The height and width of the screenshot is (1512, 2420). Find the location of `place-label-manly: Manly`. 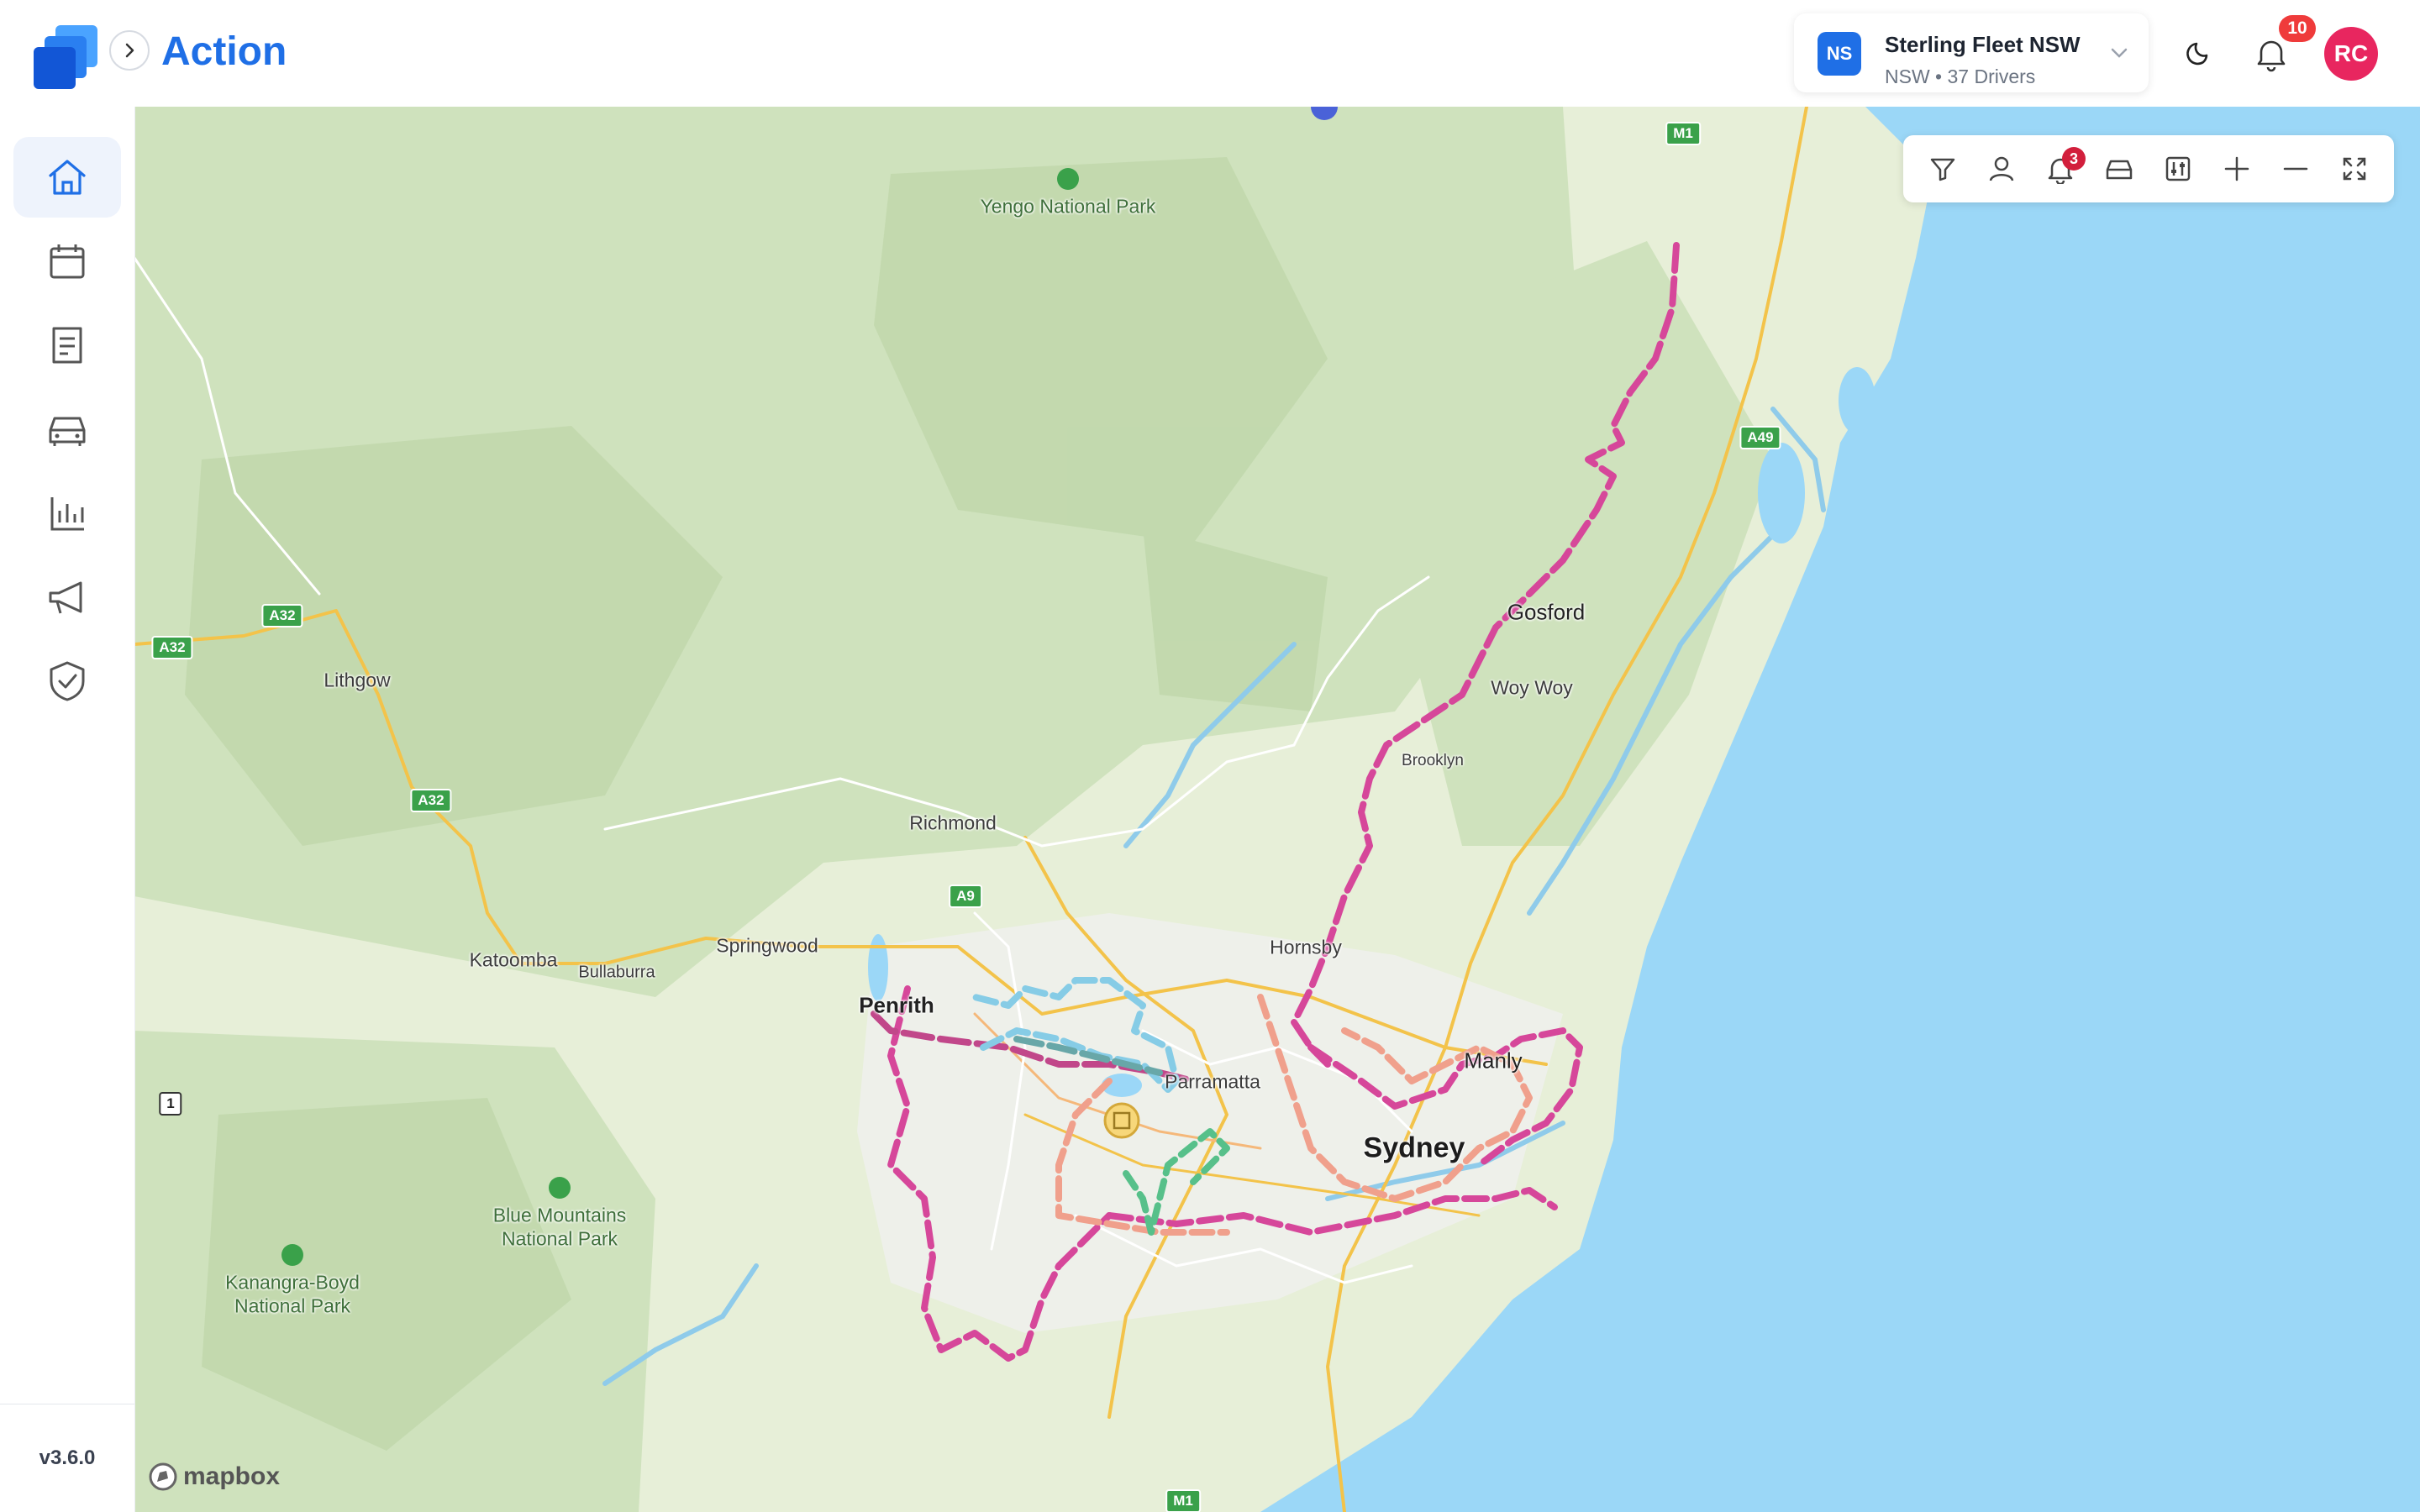

place-label-manly: Manly is located at coordinates (1494, 1060).